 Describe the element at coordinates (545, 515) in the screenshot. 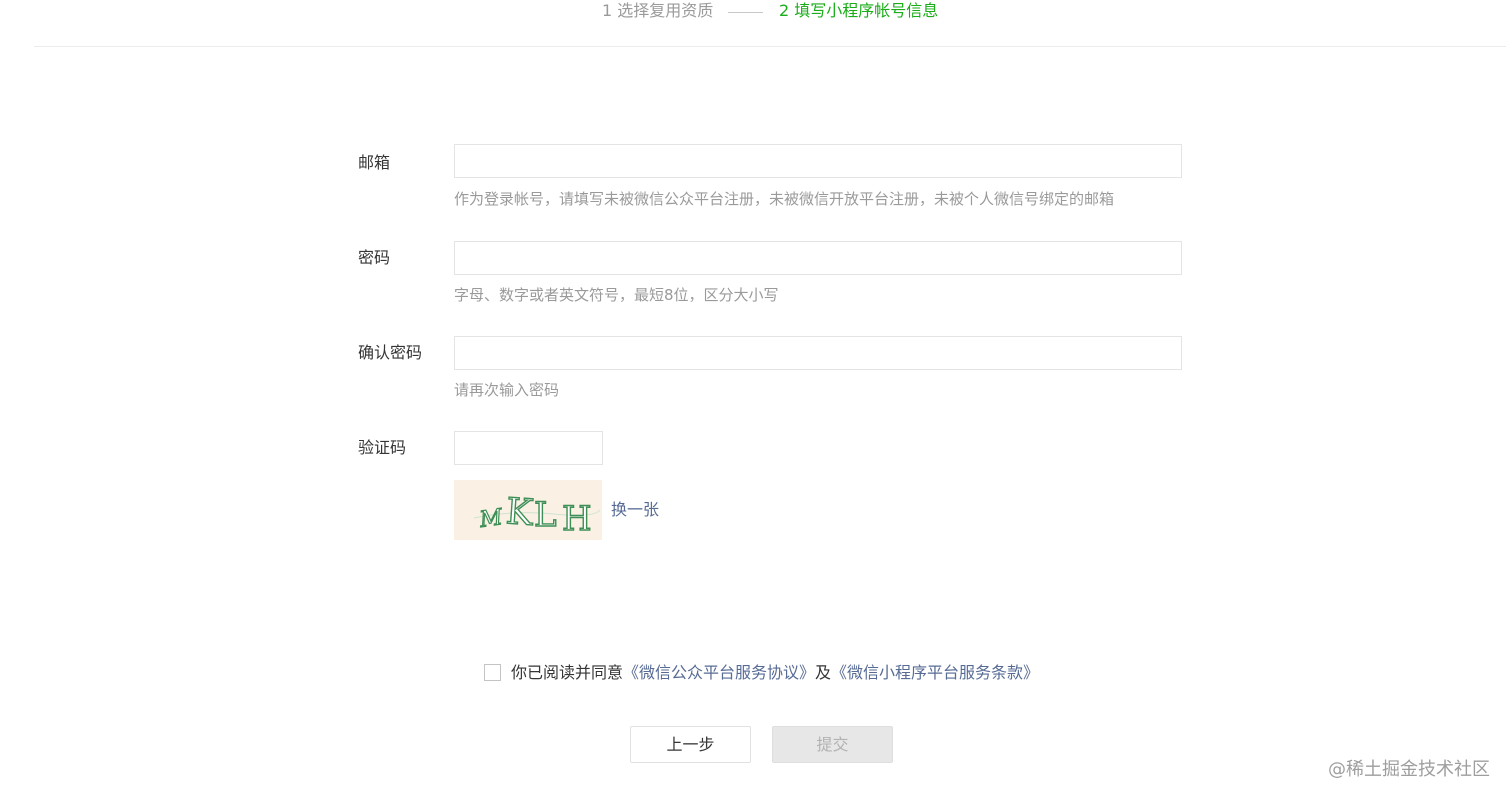

I see `svg-text: L` at that location.